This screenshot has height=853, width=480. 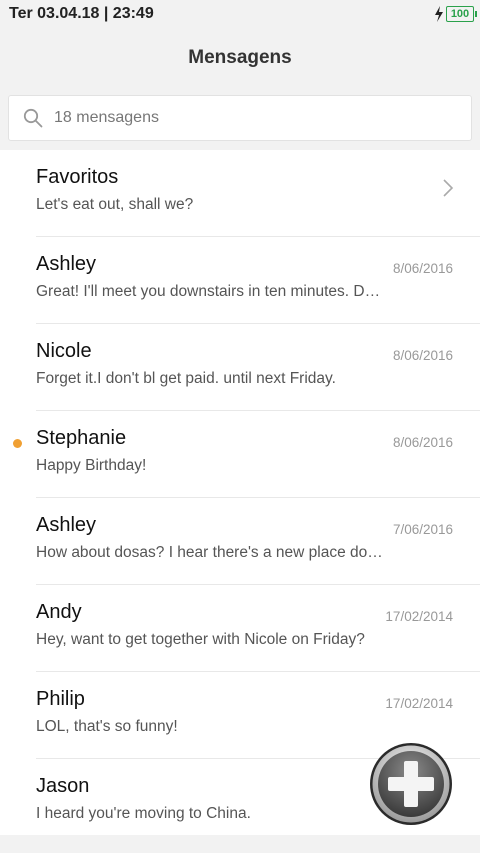 What do you see at coordinates (63, 786) in the screenshot?
I see `conversation-name: Jason` at bounding box center [63, 786].